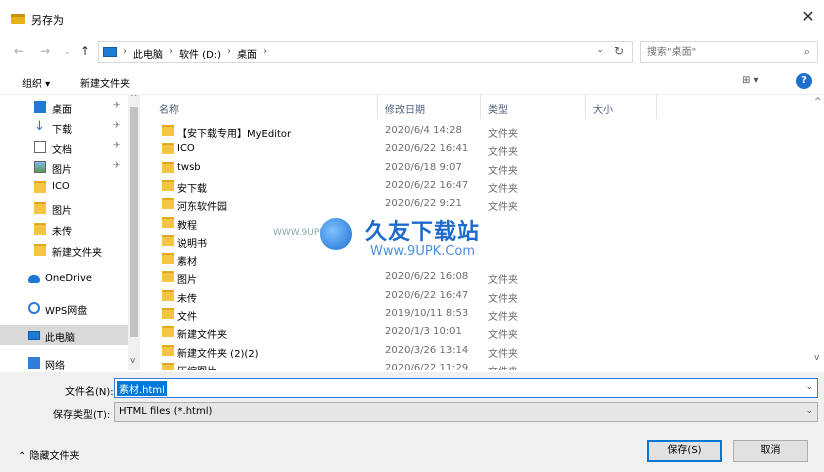  What do you see at coordinates (40, 147) in the screenshot?
I see `document-icon` at bounding box center [40, 147].